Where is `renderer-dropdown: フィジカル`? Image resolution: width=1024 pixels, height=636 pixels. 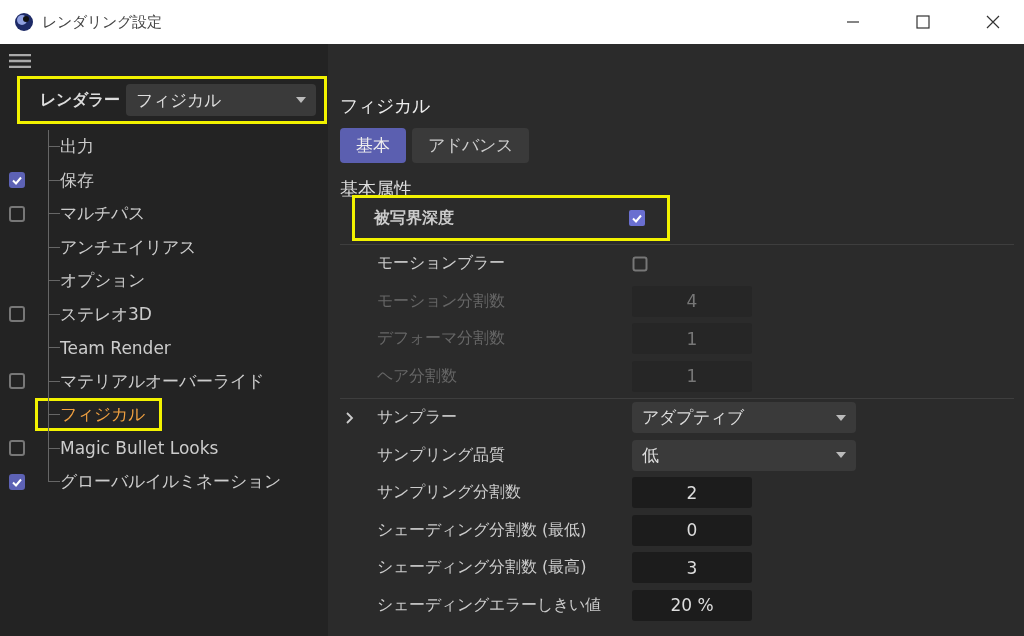 renderer-dropdown: フィジカル is located at coordinates (221, 100).